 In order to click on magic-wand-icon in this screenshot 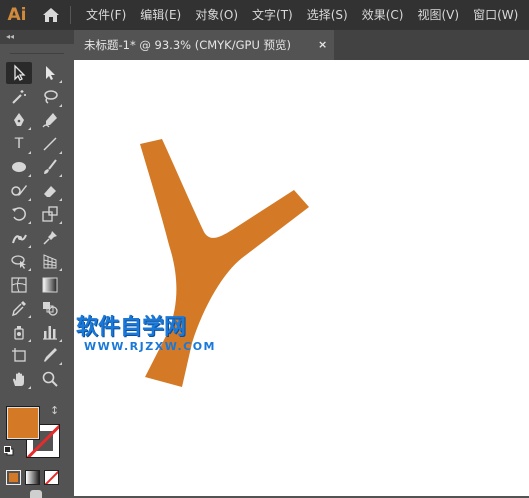, I will do `click(19, 96)`.